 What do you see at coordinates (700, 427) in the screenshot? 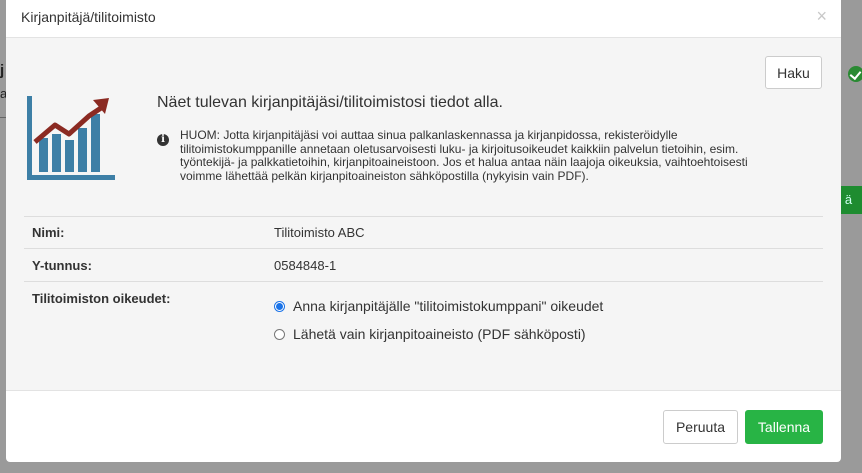
I see `cancel-button: Peruuta` at bounding box center [700, 427].